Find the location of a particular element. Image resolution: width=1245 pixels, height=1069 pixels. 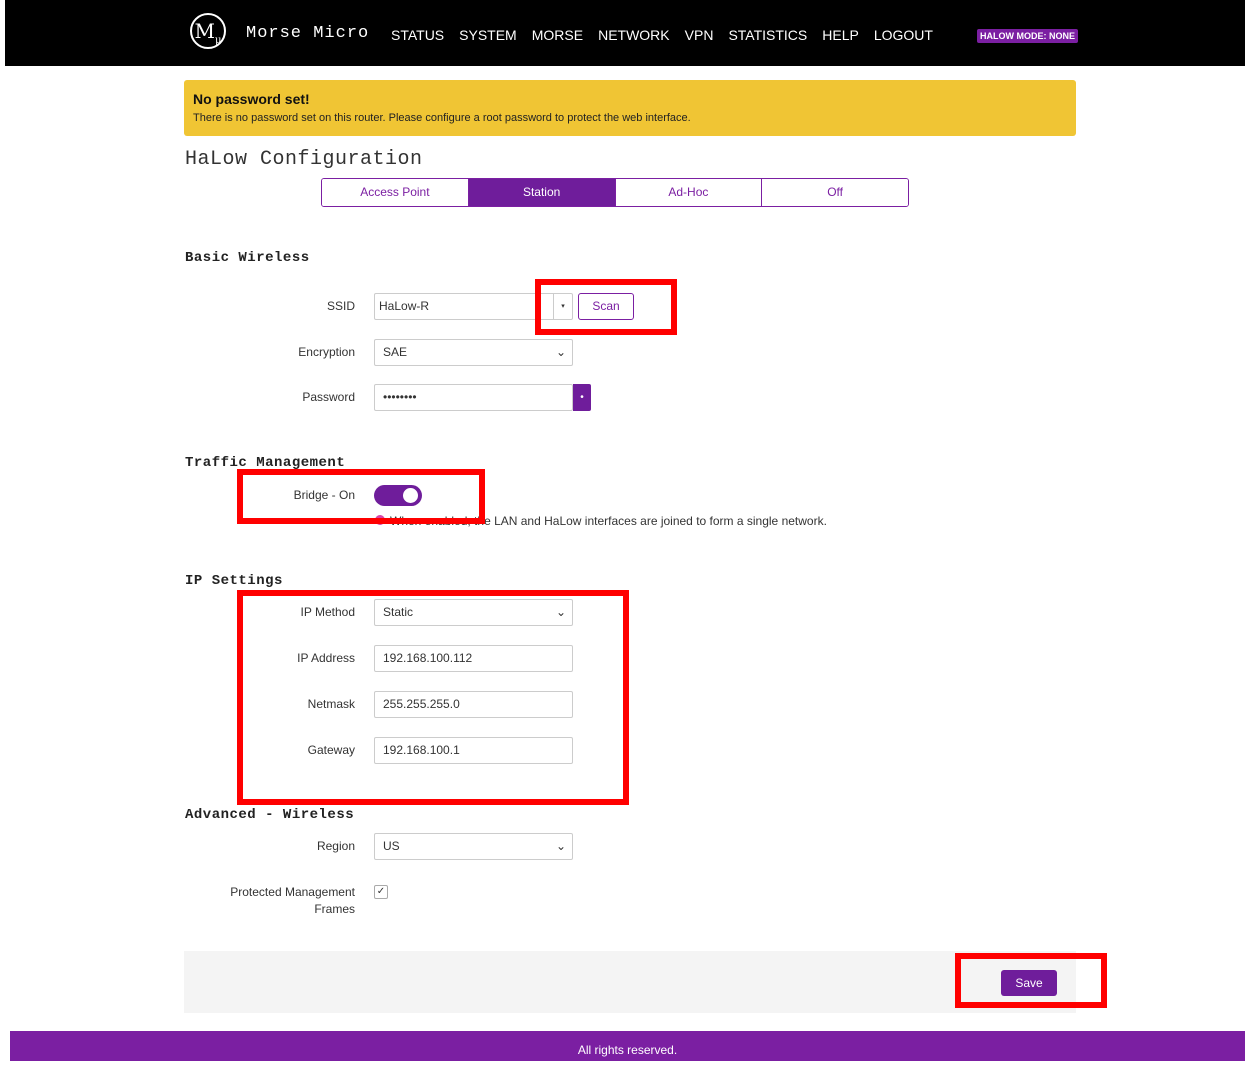

highlight-box-bridge is located at coordinates (361, 496).